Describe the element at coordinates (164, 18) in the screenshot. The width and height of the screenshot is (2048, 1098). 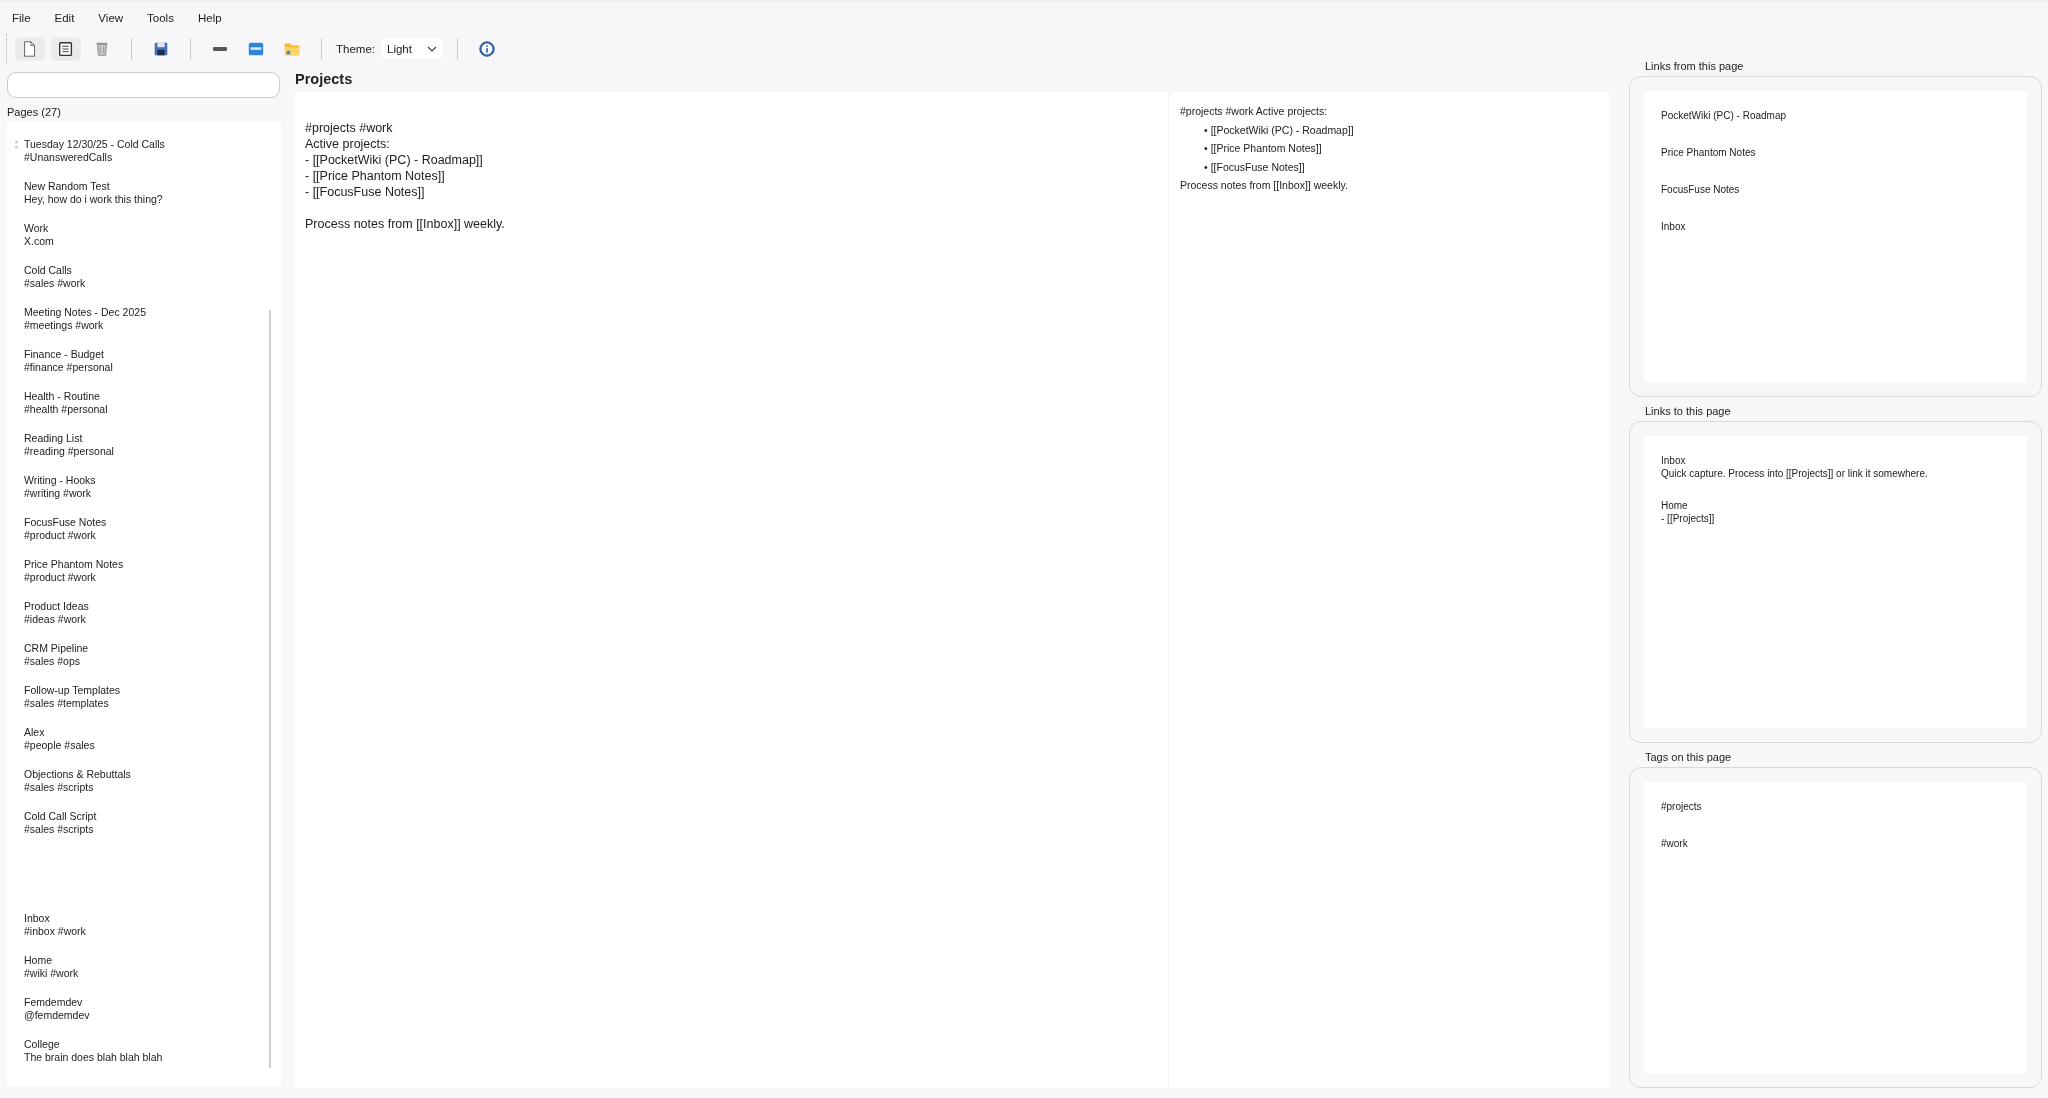
I see `menu-item: Tools` at that location.